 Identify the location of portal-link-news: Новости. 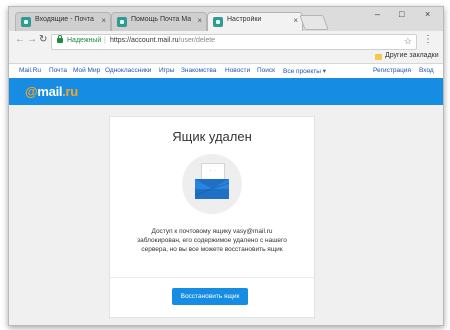
(237, 70).